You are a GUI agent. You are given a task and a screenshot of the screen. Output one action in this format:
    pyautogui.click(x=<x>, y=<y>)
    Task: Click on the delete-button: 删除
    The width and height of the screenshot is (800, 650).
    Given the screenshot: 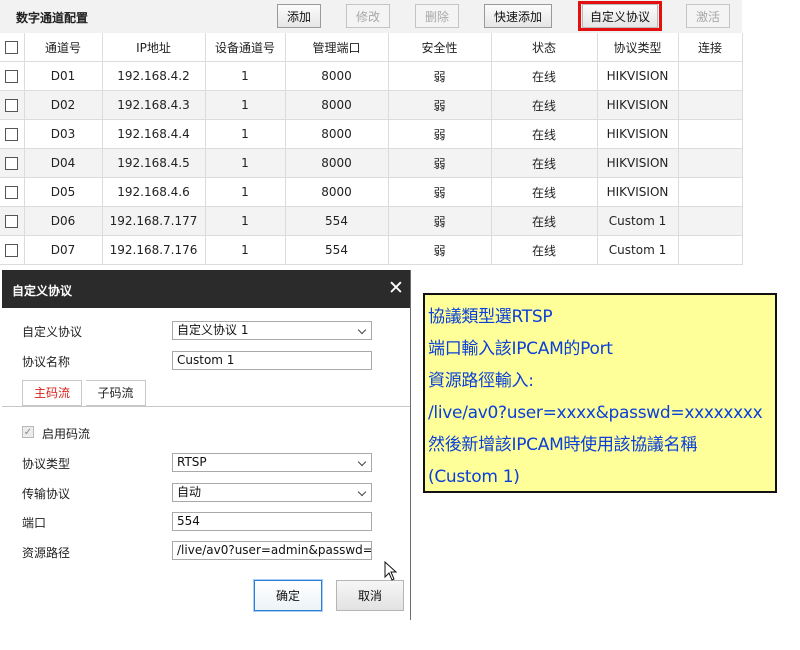 What is the action you would take?
    pyautogui.click(x=437, y=16)
    